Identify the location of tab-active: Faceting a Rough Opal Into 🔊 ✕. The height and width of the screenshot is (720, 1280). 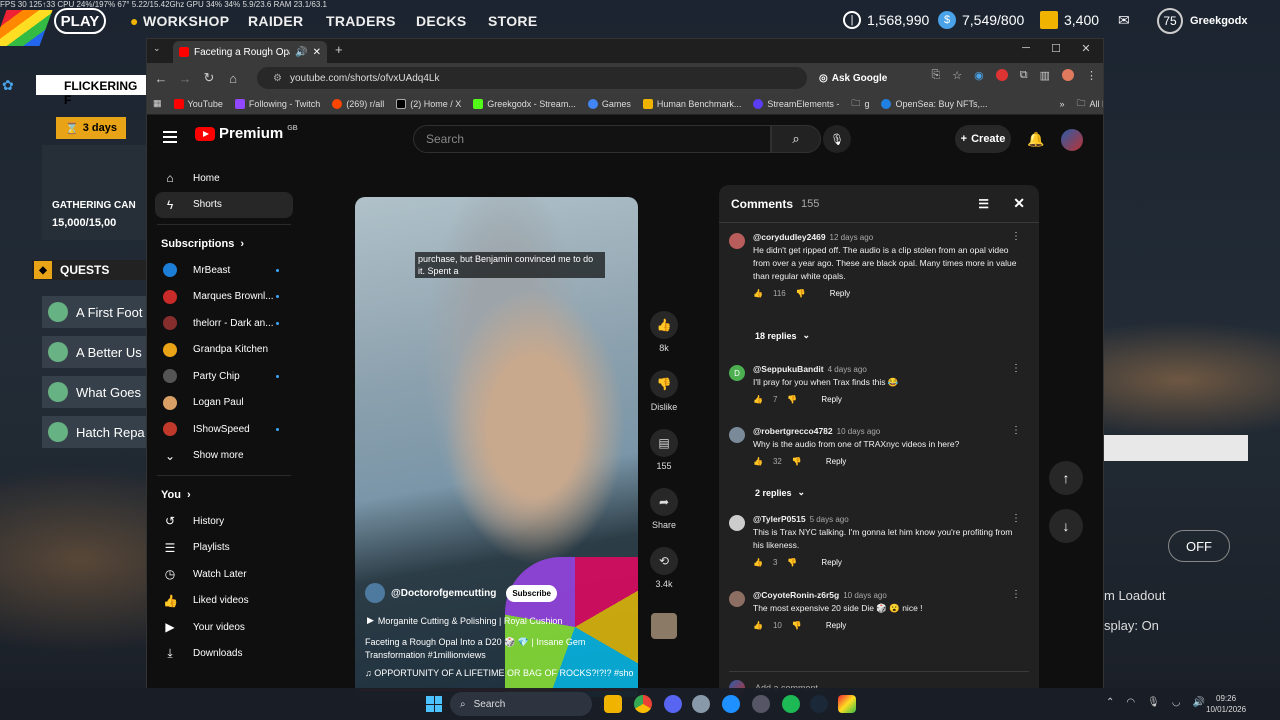
(250, 52).